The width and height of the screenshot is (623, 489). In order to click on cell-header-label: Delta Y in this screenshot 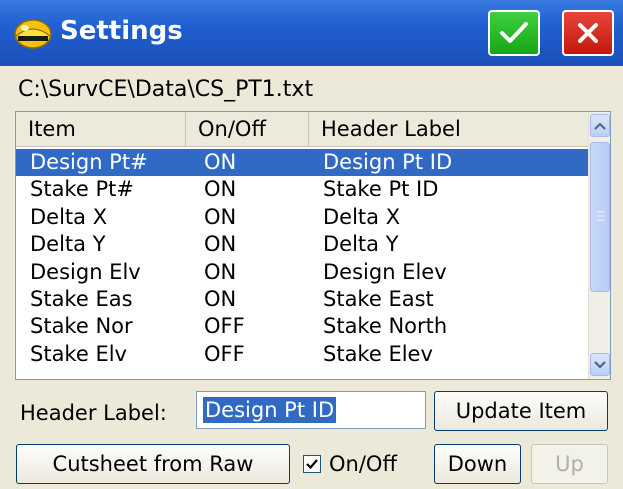, I will do `click(361, 244)`.